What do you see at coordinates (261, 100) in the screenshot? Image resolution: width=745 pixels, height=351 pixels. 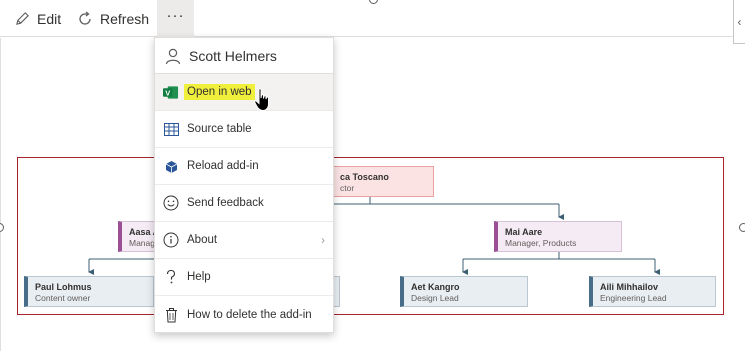 I see `hand-cursor-icon` at bounding box center [261, 100].